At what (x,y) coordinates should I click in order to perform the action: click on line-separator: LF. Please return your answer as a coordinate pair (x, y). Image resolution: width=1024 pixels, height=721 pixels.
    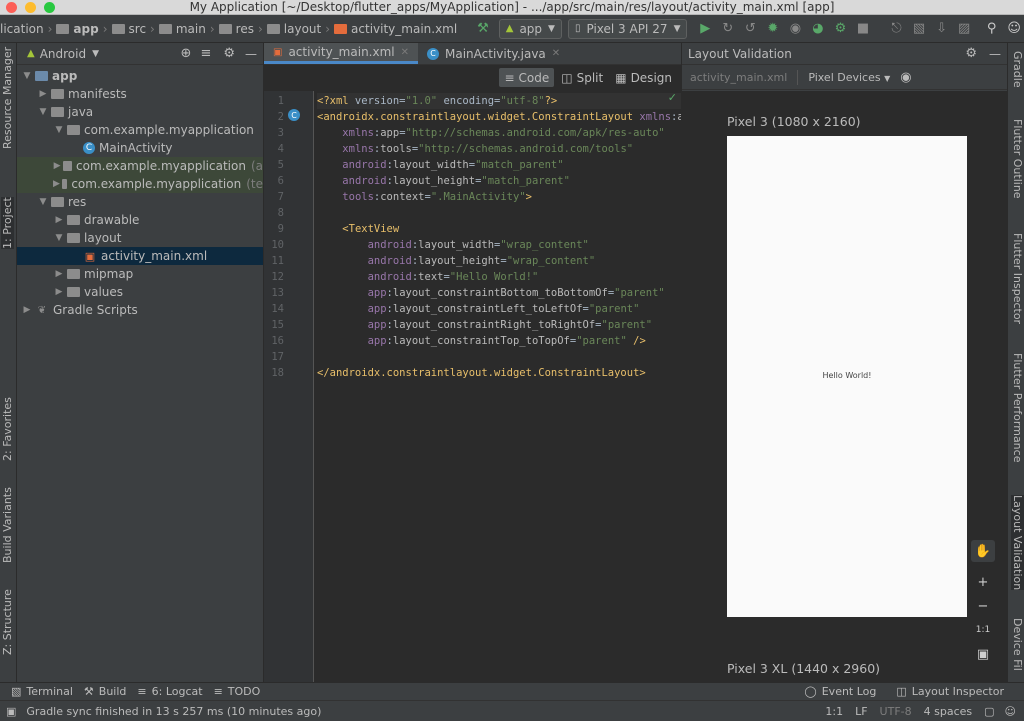
    Looking at the image, I should click on (861, 711).